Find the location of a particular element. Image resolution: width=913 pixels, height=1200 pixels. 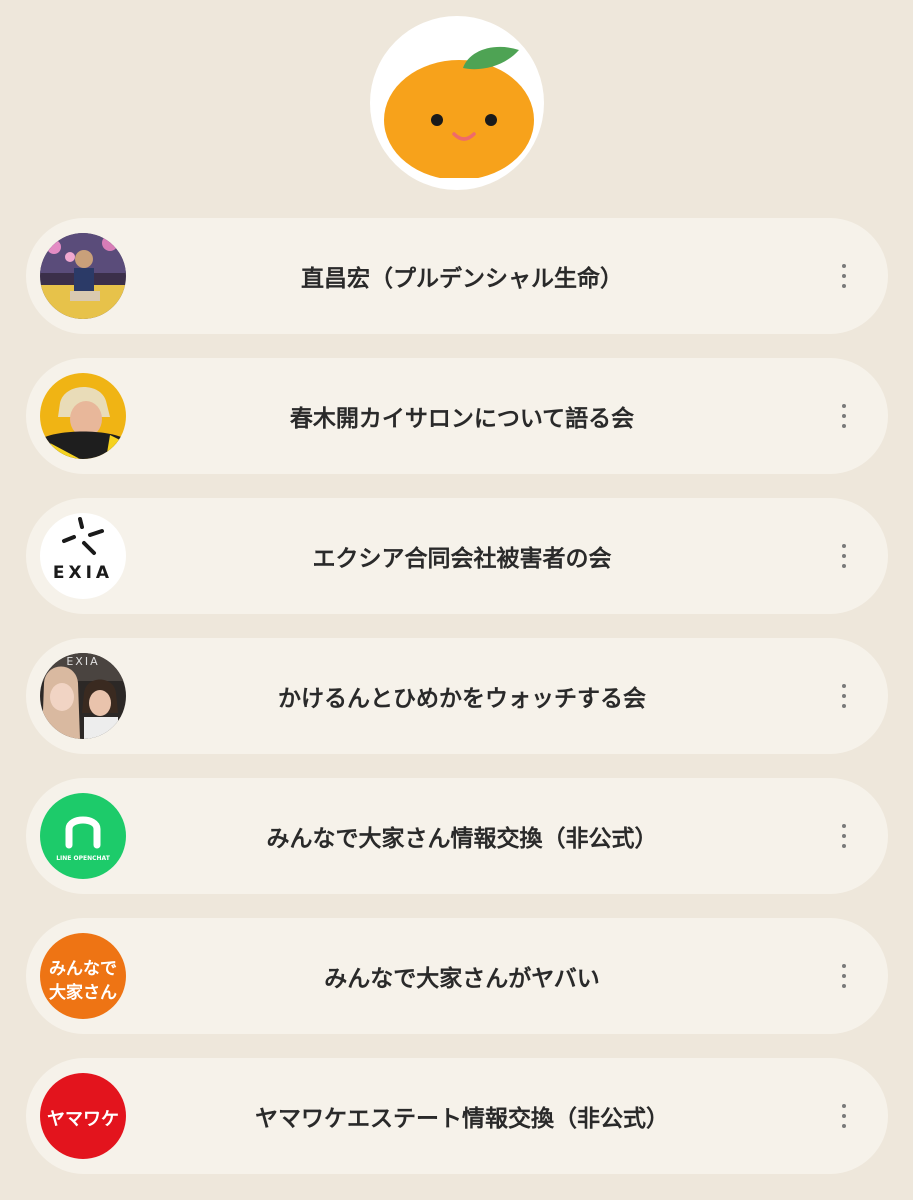

app-logo is located at coordinates (457, 103).